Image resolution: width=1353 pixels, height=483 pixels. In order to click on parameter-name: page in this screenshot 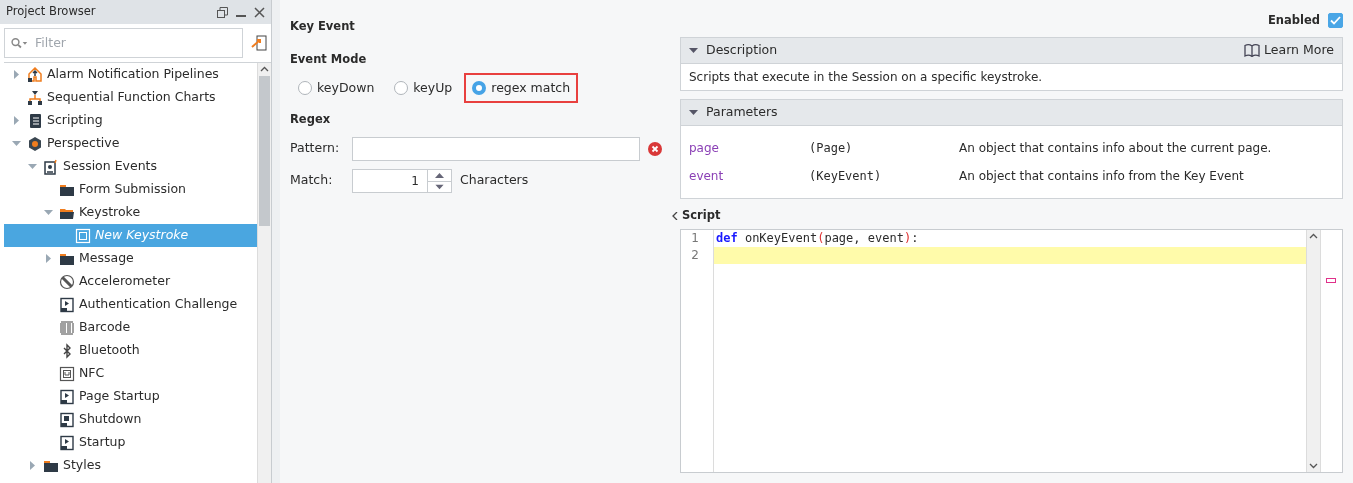, I will do `click(704, 149)`.